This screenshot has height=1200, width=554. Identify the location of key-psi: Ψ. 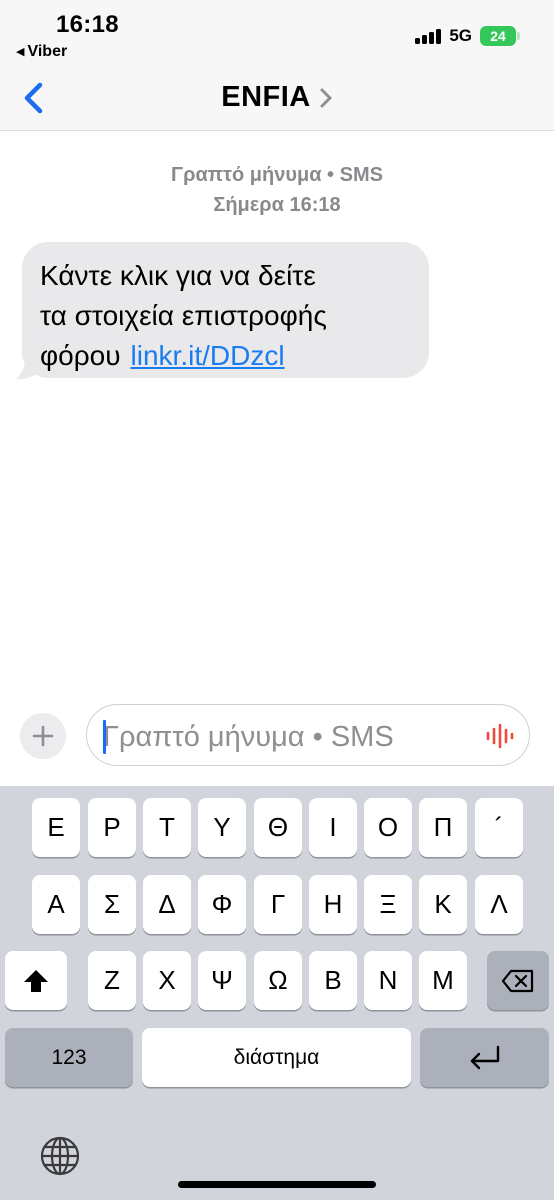
(222, 980).